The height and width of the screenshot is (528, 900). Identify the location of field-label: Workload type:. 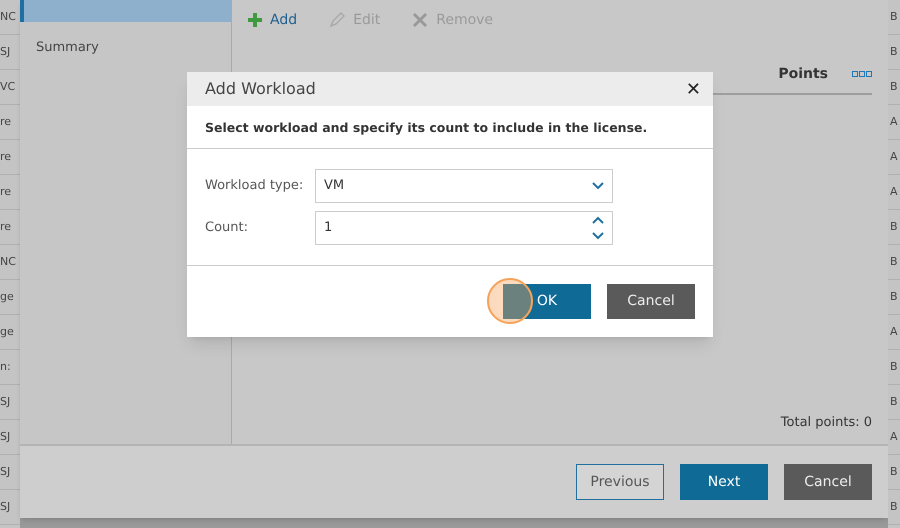
(254, 186).